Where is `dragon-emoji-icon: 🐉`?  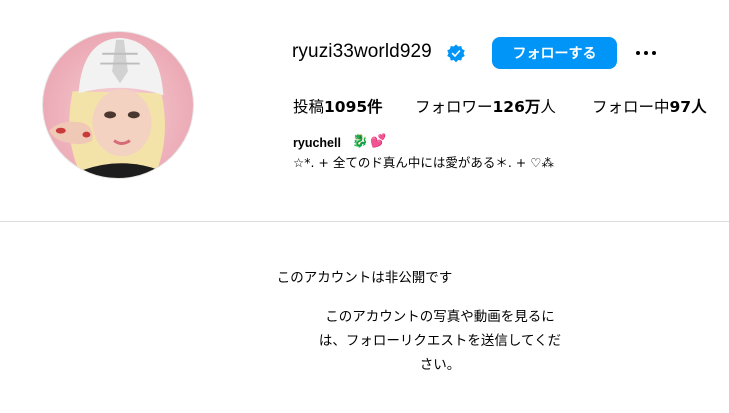
dragon-emoji-icon: 🐉 is located at coordinates (360, 141).